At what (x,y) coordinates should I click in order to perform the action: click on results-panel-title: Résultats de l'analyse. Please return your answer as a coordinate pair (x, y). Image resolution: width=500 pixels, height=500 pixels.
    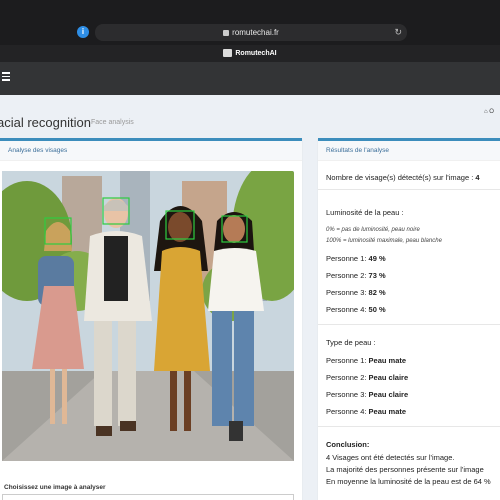
    Looking at the image, I should click on (409, 151).